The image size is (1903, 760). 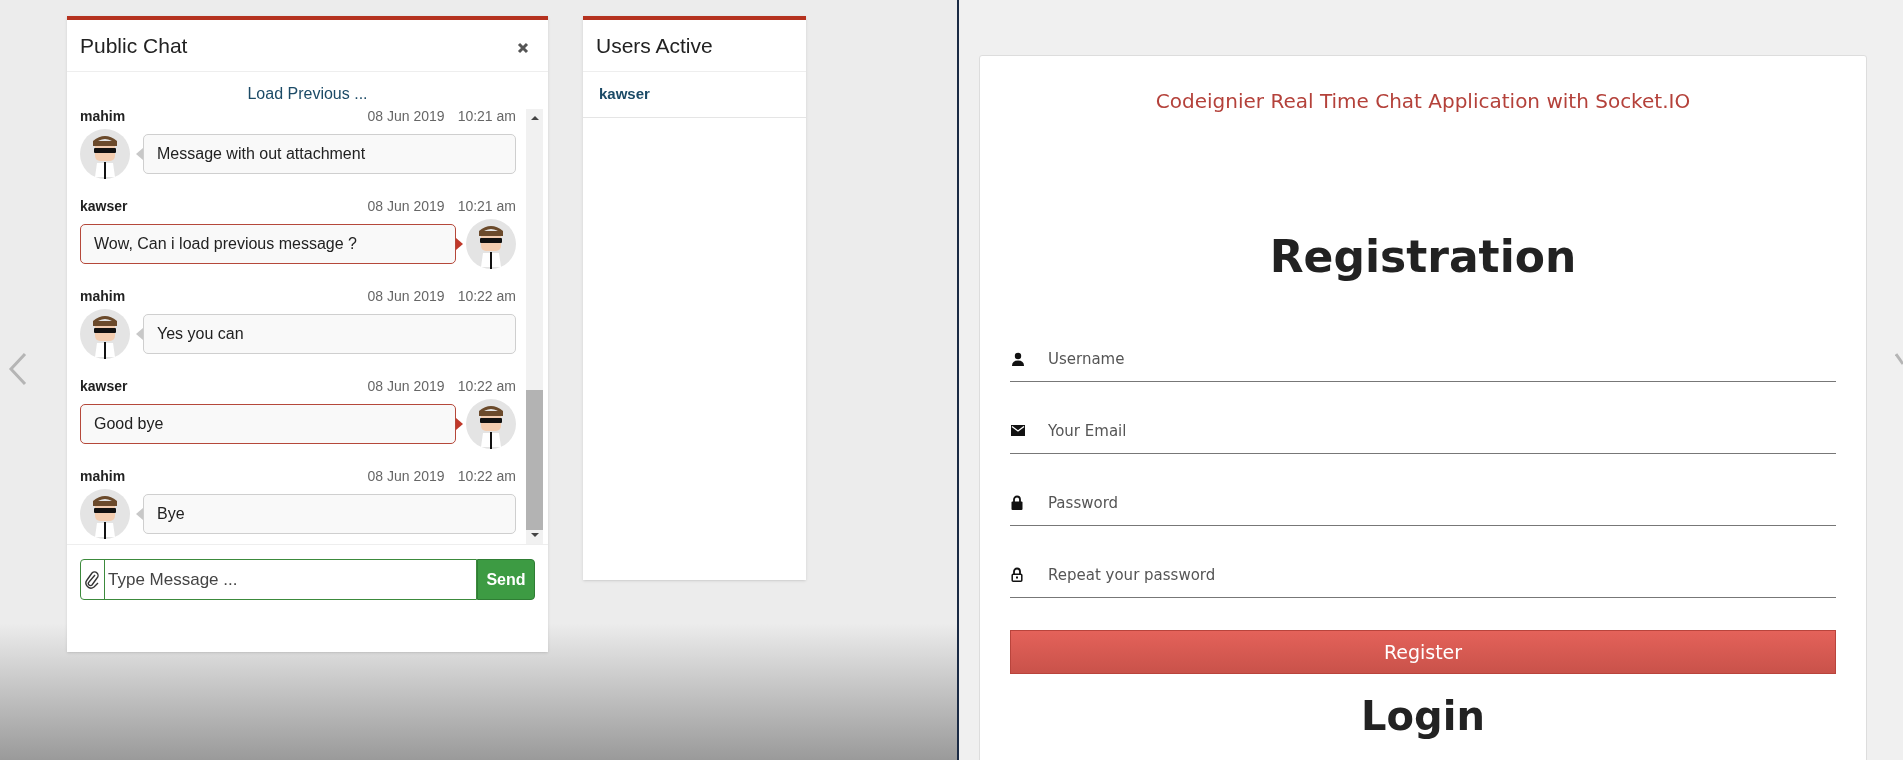 I want to click on incoming-message-bubble: Bye, so click(x=329, y=514).